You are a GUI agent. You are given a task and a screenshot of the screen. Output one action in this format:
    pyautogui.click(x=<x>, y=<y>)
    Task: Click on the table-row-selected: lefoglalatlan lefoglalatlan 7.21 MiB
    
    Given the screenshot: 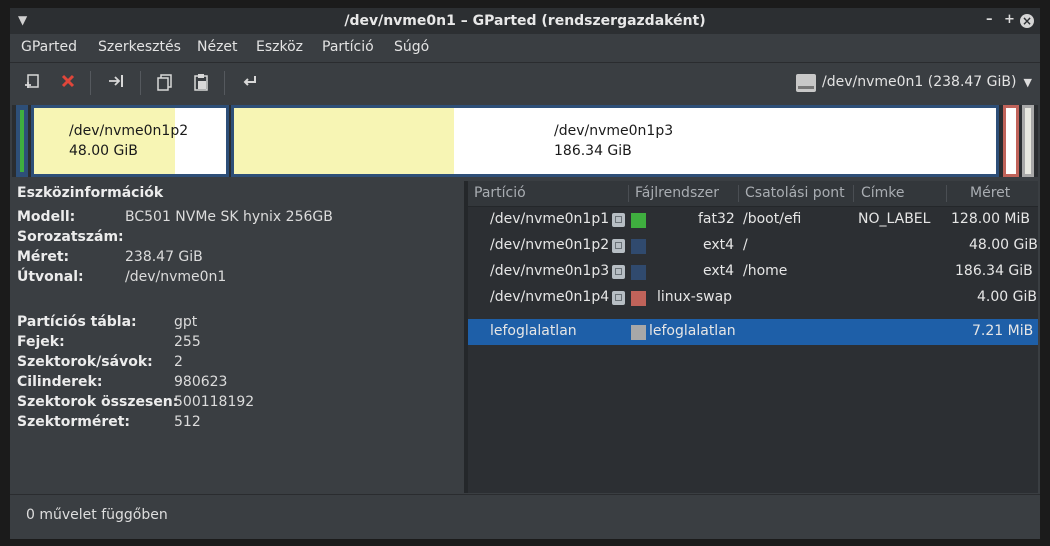 What is the action you would take?
    pyautogui.click(x=753, y=332)
    